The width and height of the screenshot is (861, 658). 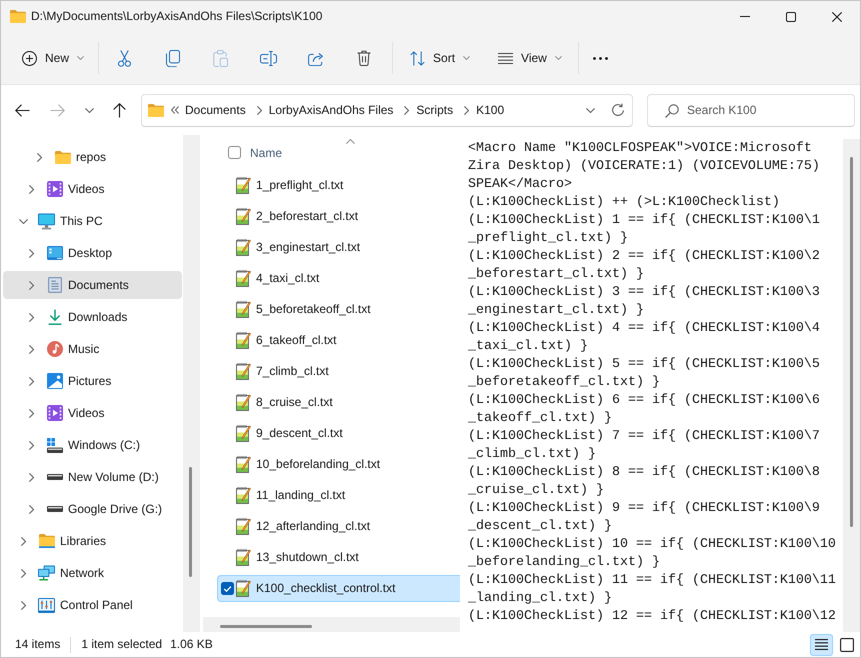 What do you see at coordinates (338, 309) in the screenshot?
I see `file-row: 5_beforetakeoff_cl.txt` at bounding box center [338, 309].